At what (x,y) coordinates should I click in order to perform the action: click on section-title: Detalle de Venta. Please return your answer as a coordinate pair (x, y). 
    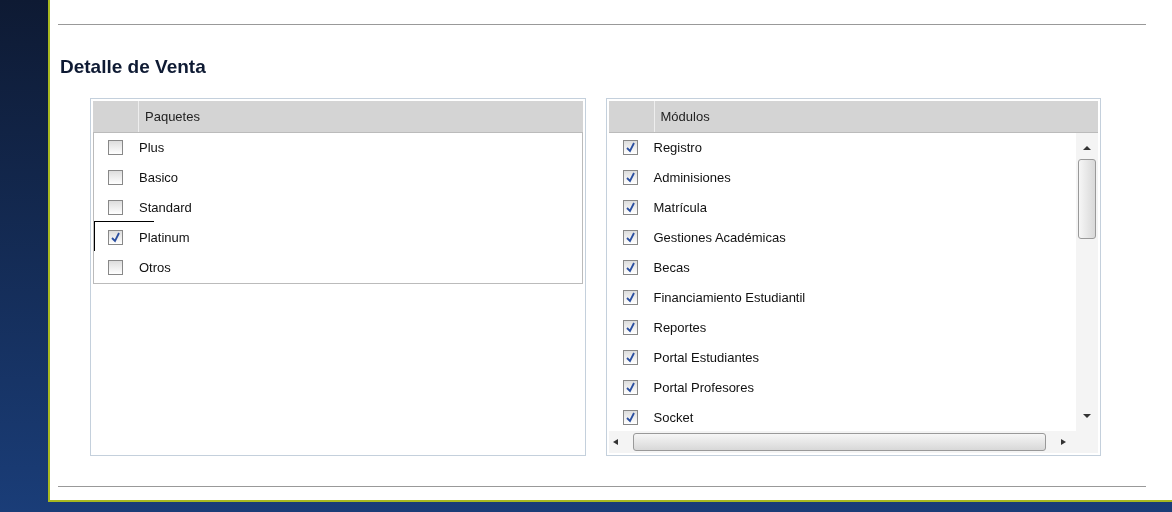
    Looking at the image, I should click on (133, 67).